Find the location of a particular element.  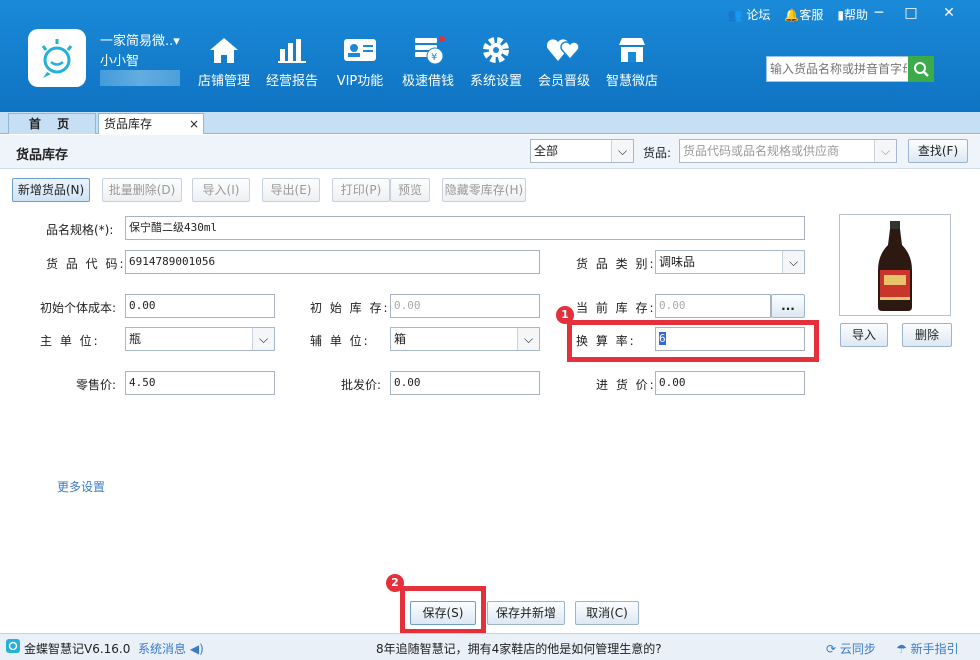

forum-label: 论坛 is located at coordinates (758, 15).